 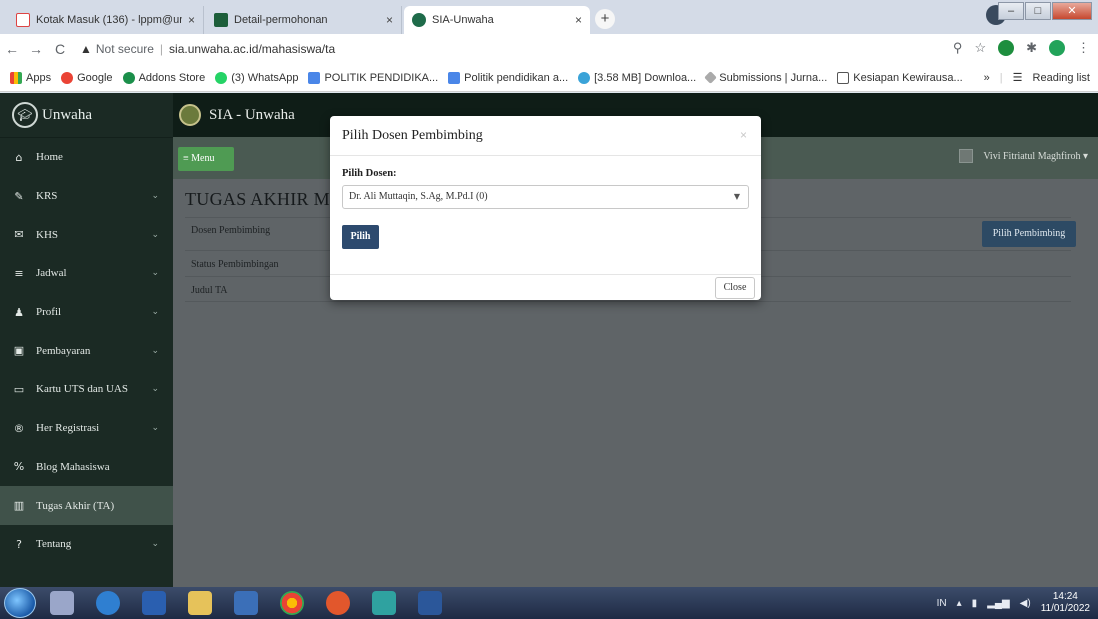 I want to click on reload-icon: C, so click(x=60, y=49).